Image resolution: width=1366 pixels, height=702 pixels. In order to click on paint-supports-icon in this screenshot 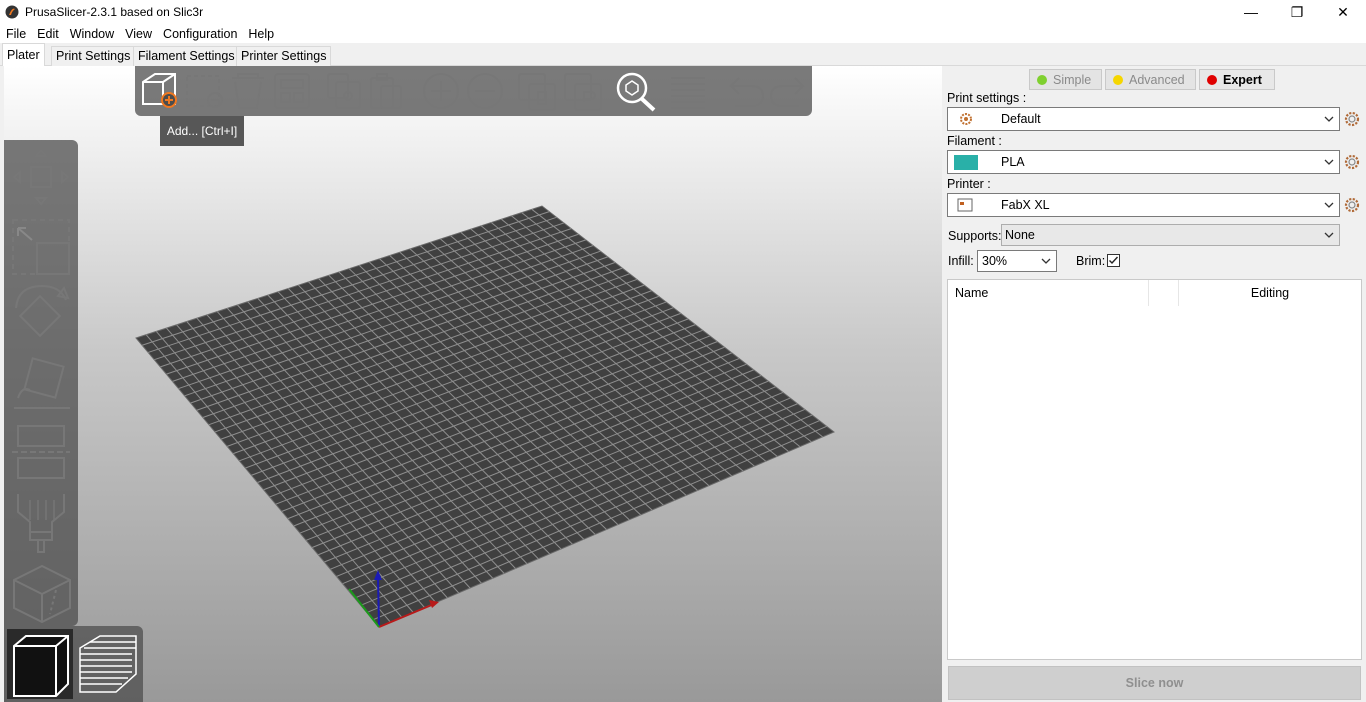, I will do `click(41, 523)`.